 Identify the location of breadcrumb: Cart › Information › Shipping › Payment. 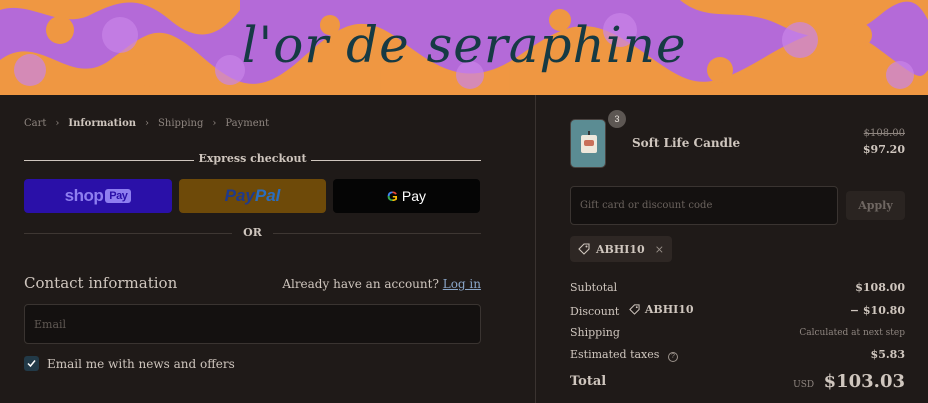
(146, 123).